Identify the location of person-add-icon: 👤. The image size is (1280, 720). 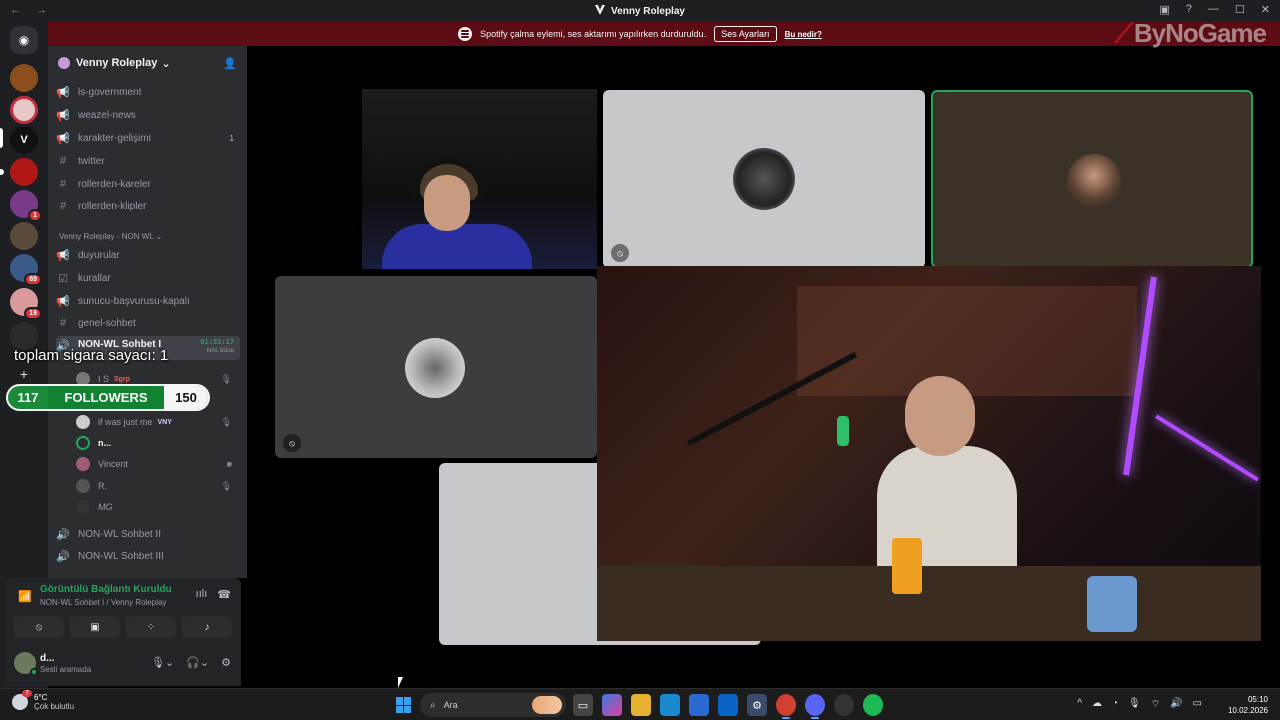
(230, 63).